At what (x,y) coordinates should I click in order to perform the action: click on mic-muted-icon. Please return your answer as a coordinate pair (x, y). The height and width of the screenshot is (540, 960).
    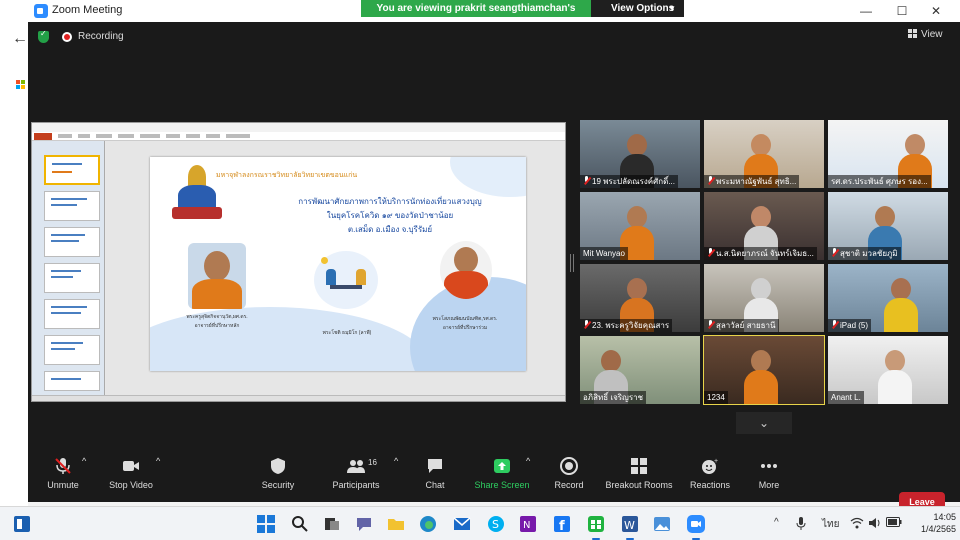
    Looking at the image, I should click on (586, 180).